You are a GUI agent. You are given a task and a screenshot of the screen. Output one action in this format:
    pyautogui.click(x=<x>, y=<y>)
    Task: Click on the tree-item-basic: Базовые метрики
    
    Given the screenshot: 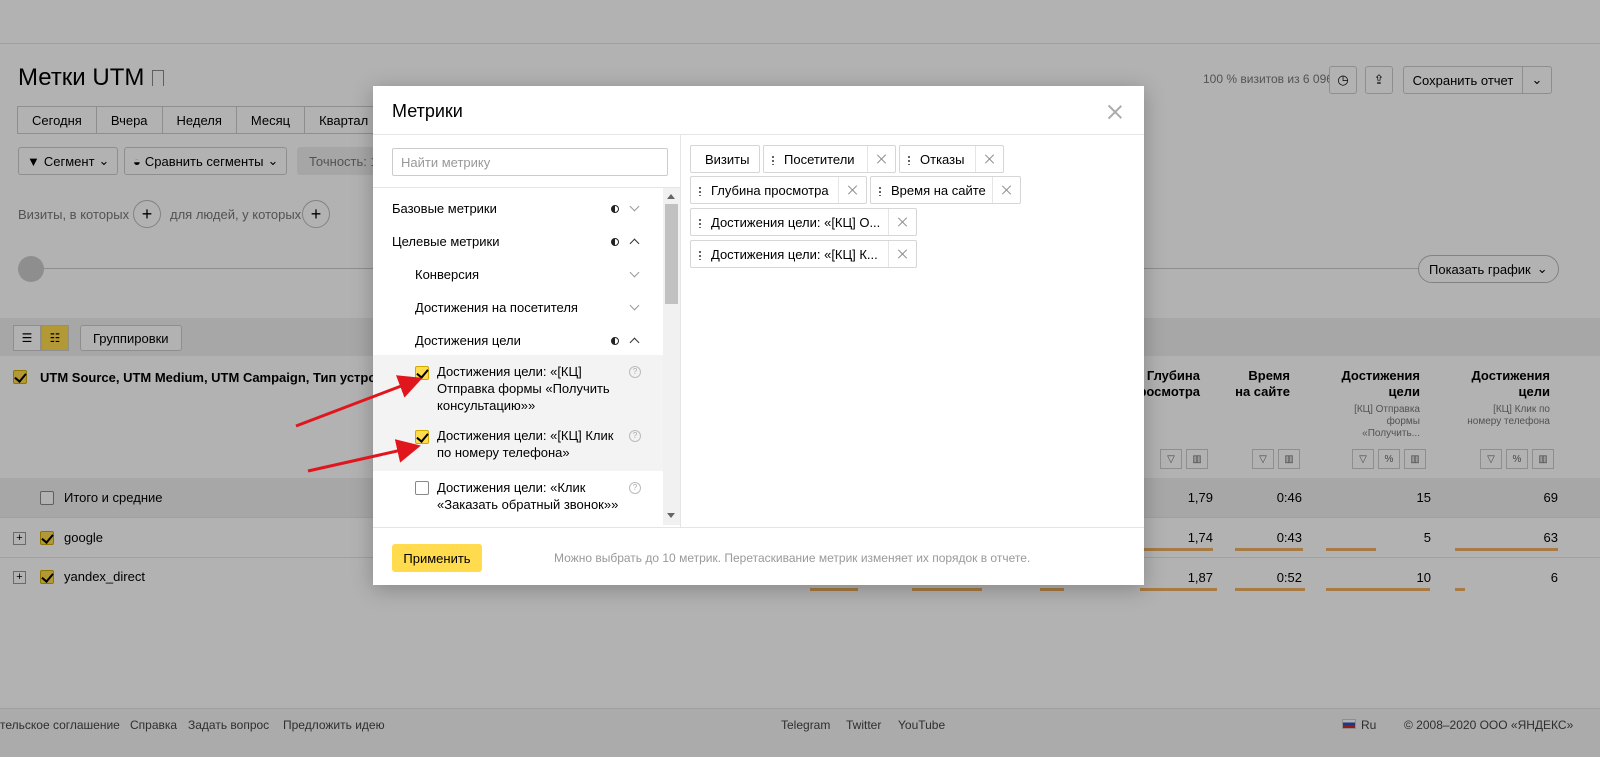 What is the action you would take?
    pyautogui.click(x=518, y=208)
    